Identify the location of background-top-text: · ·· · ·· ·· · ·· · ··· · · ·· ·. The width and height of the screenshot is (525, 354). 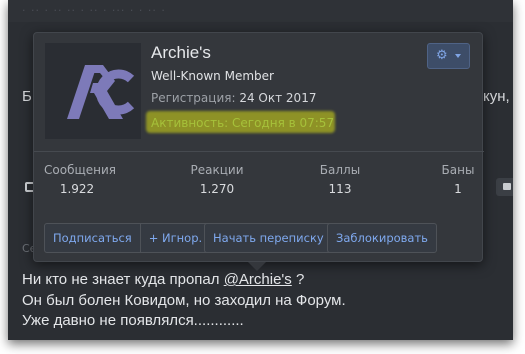
(94, 10).